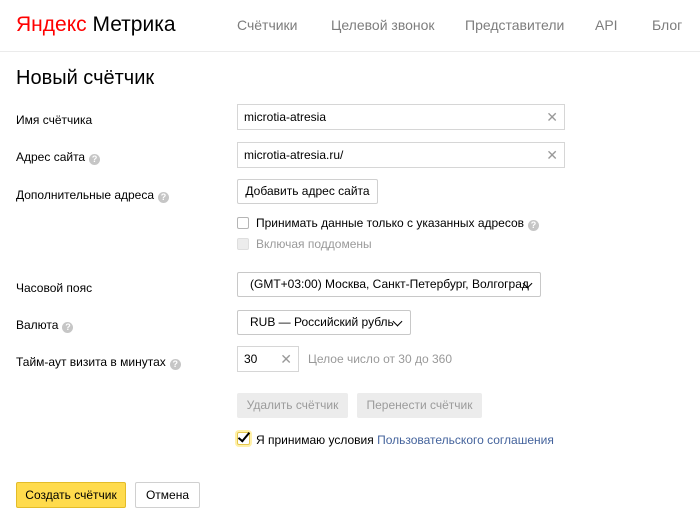 This screenshot has width=700, height=527. Describe the element at coordinates (98, 362) in the screenshot. I see `visit-timeout-label: Тайм-аут визита в минутах?` at that location.